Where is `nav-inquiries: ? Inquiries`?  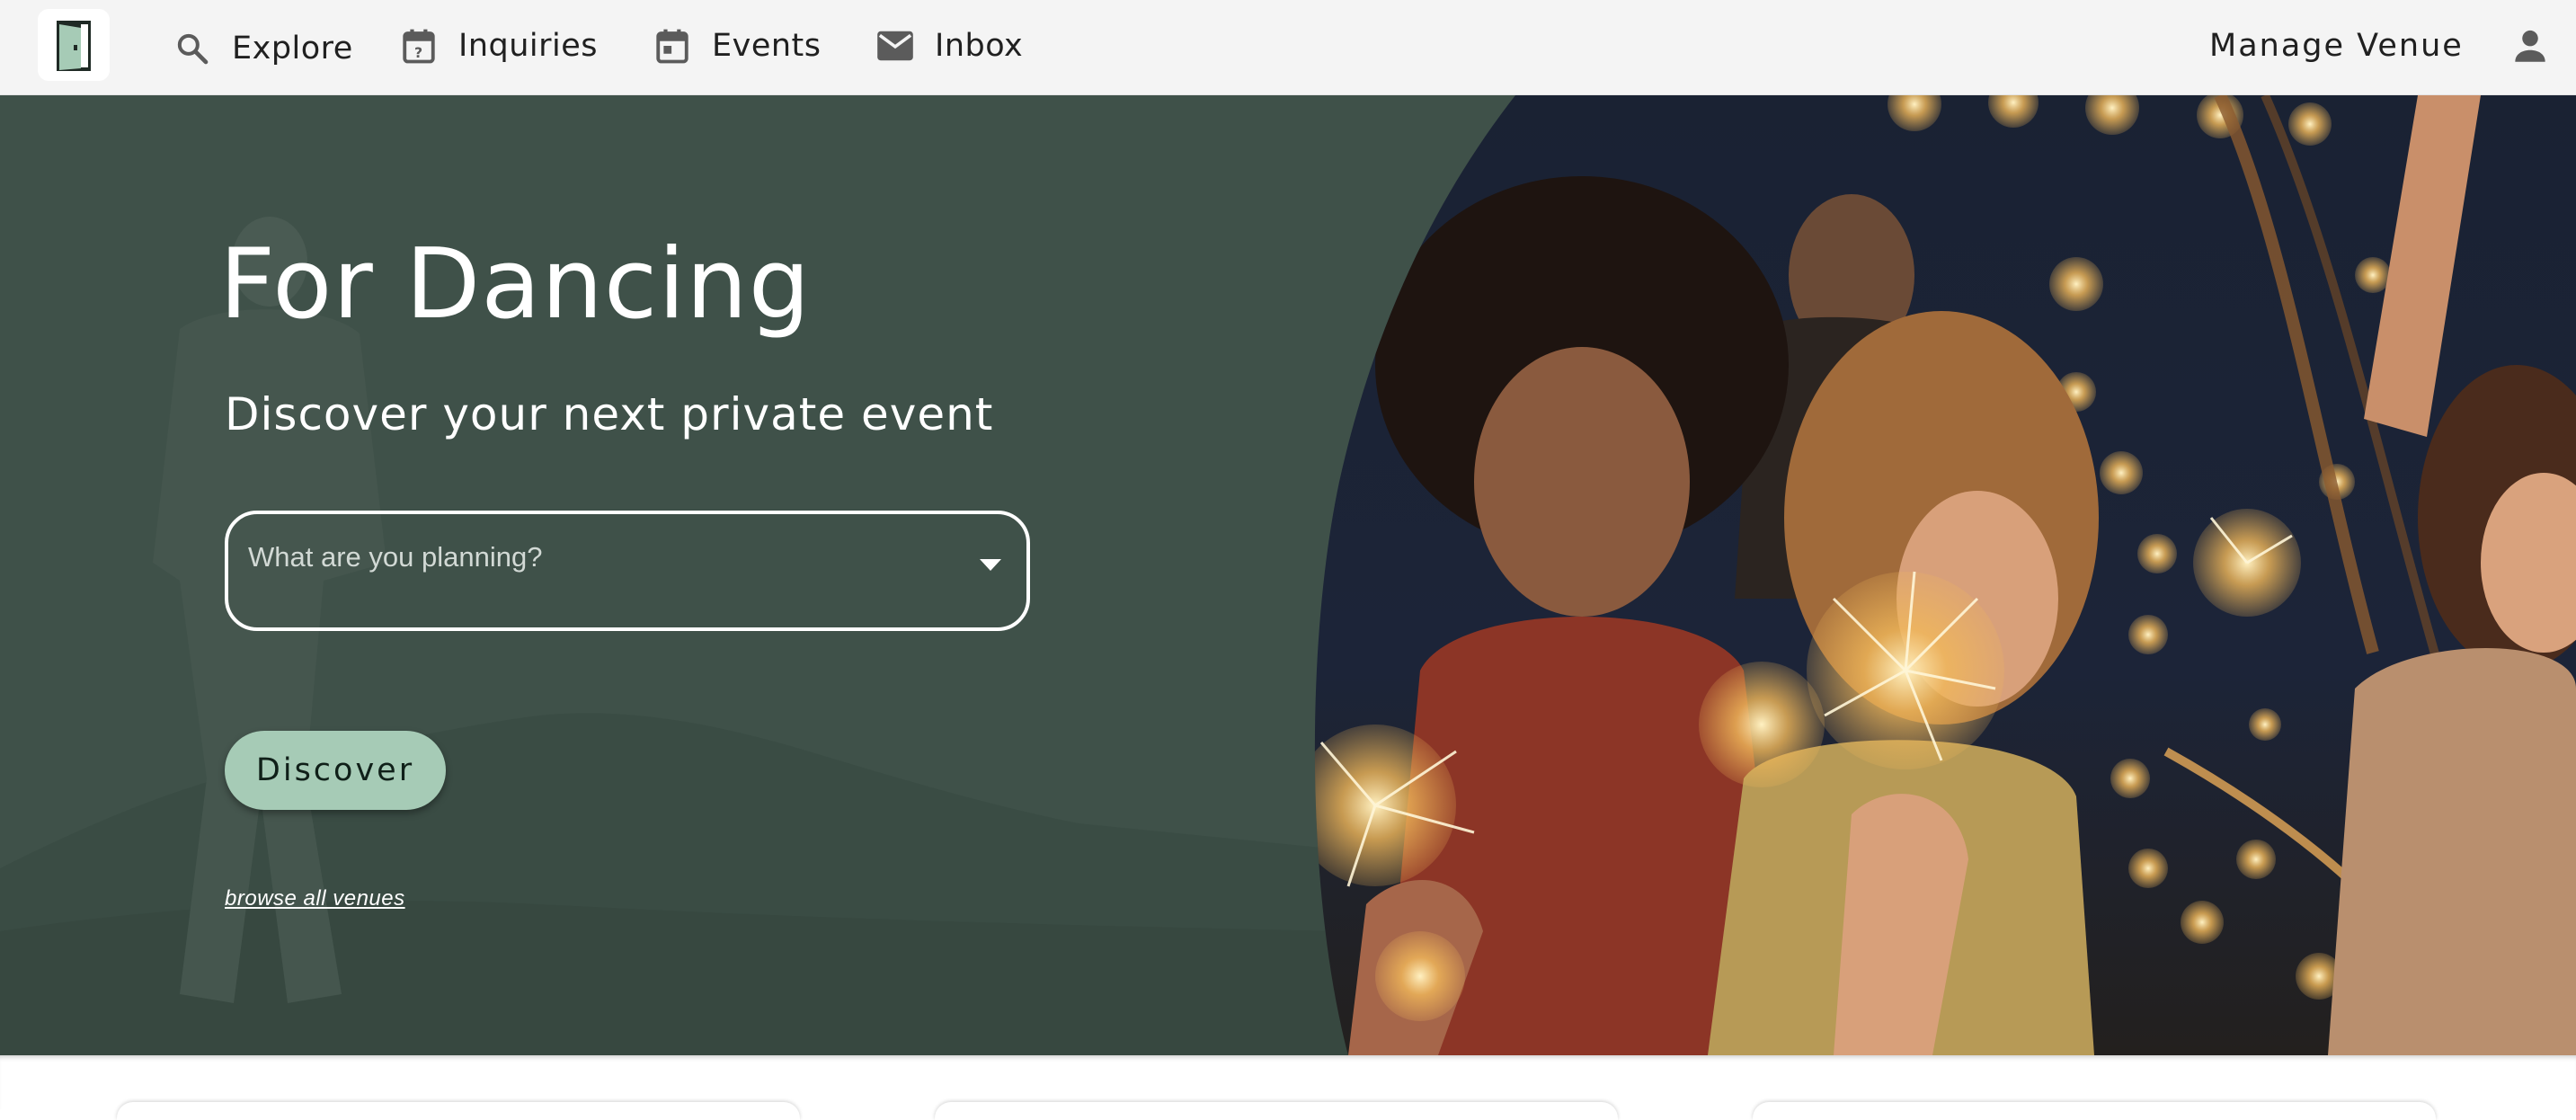 nav-inquiries: ? Inquiries is located at coordinates (497, 46).